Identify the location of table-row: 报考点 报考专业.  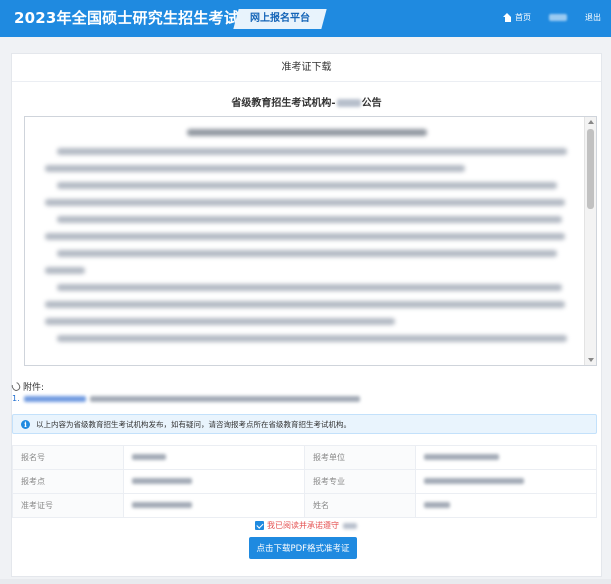
(305, 481).